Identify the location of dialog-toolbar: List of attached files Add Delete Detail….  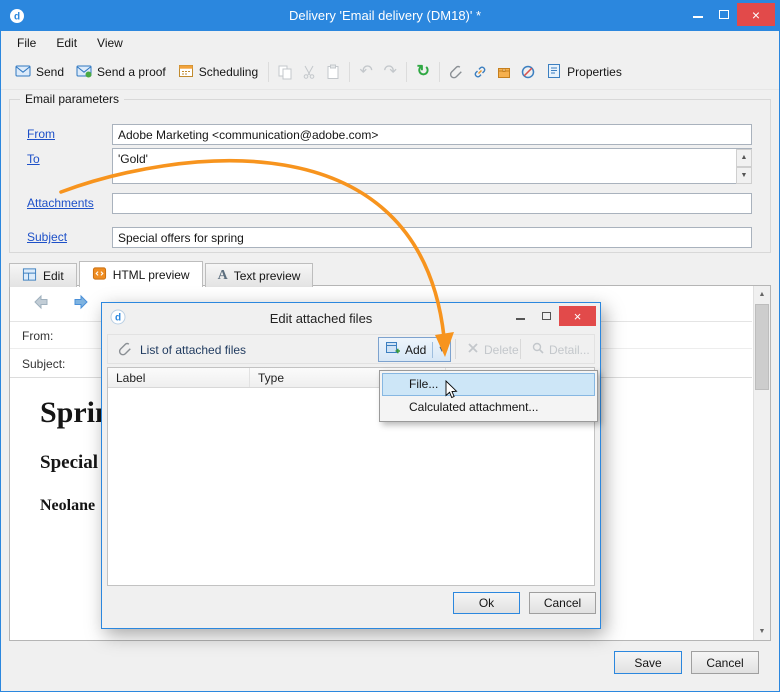
(351, 349).